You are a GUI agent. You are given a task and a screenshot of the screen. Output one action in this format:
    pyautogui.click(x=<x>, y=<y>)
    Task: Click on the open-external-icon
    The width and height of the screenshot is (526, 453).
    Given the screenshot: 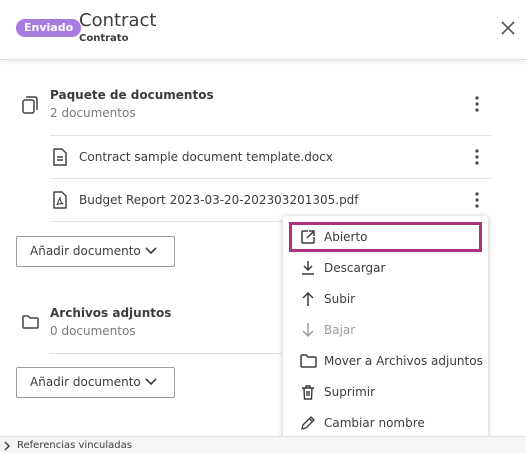 What is the action you would take?
    pyautogui.click(x=308, y=237)
    